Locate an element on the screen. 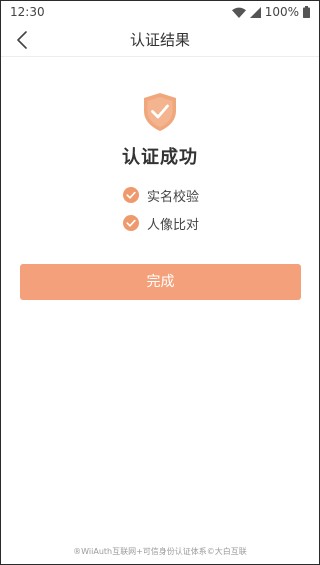 Image resolution: width=320 pixels, height=565 pixels. nav-bar: 认证结果 is located at coordinates (160, 40).